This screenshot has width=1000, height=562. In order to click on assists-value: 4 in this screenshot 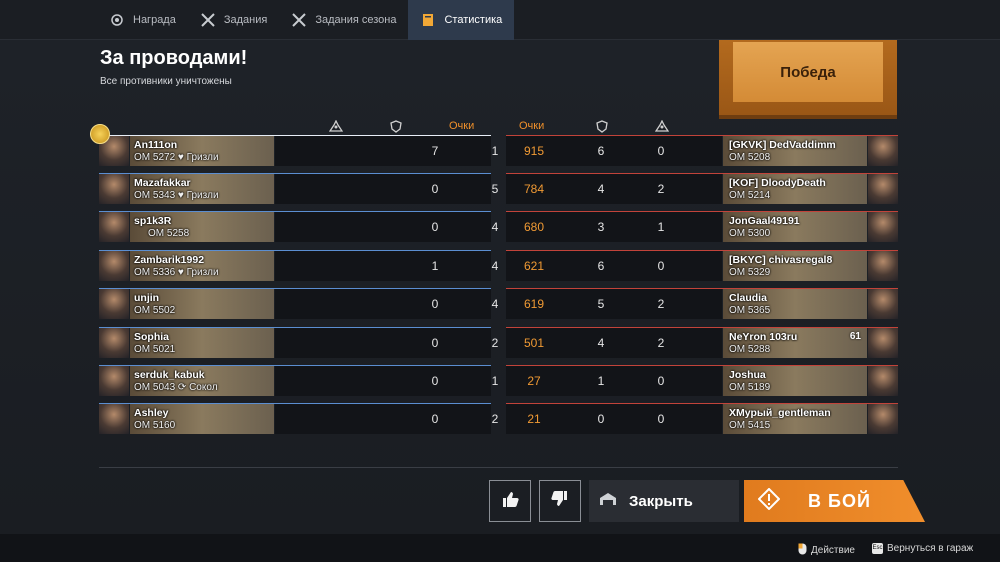, I will do `click(601, 189)`.